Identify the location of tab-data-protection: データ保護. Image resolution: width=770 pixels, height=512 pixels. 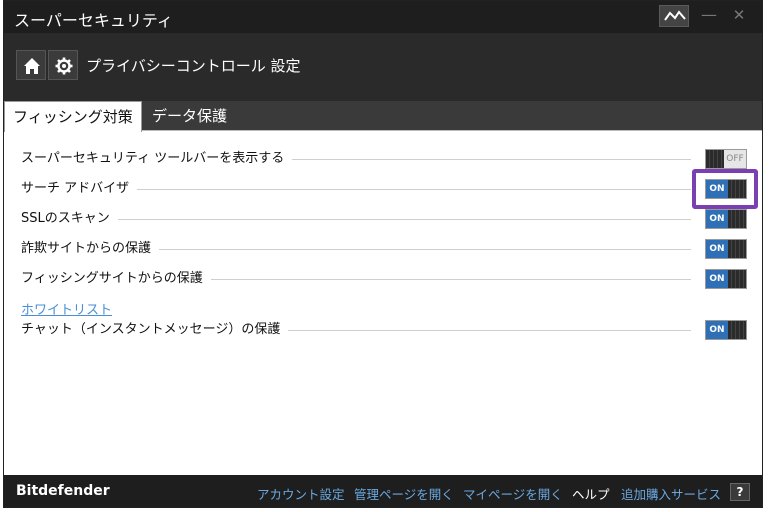
(189, 116).